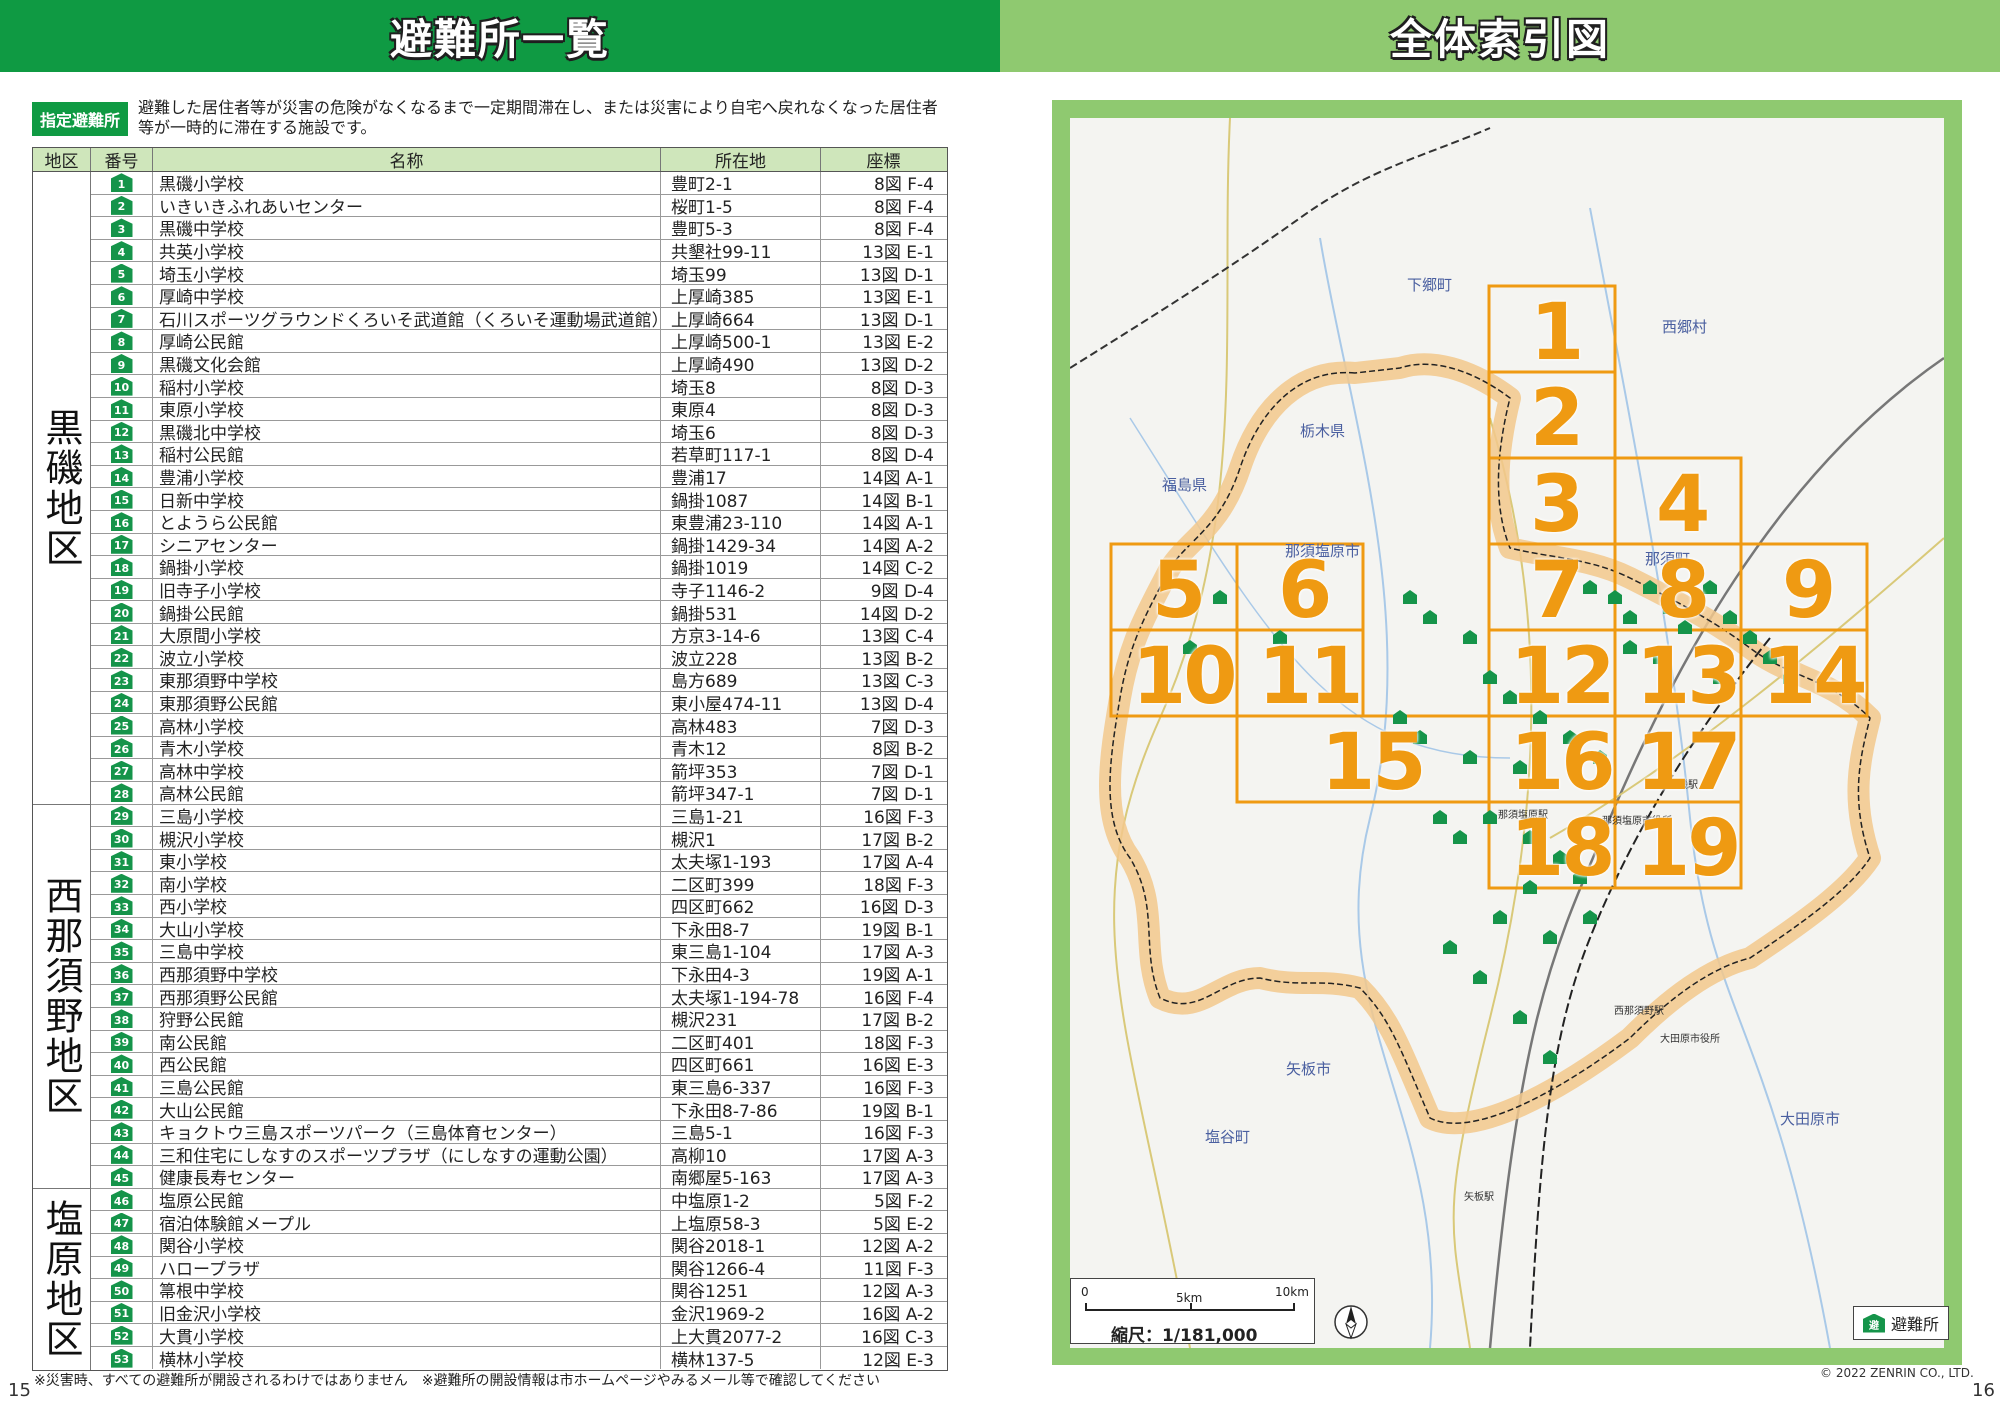 This screenshot has height=1405, width=2000. Describe the element at coordinates (902, 433) in the screenshot. I see `shelter-map-ref: 8図 D-3` at that location.